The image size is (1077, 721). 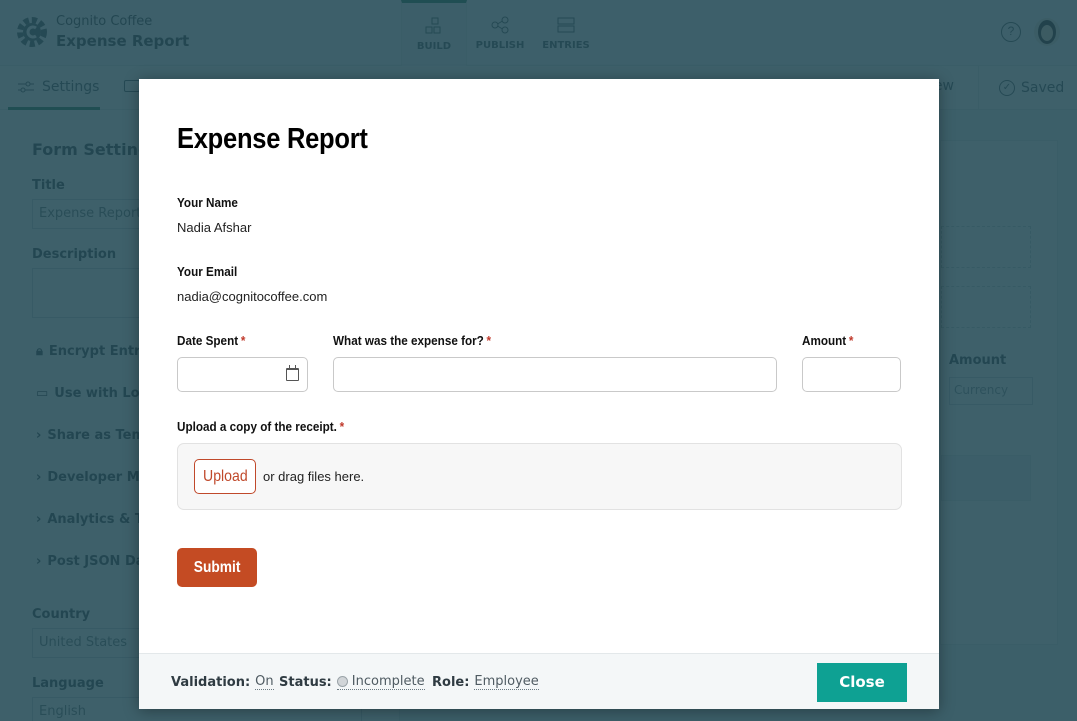 What do you see at coordinates (257, 426) in the screenshot?
I see `upload-label-text: Upload a copy of the receipt.` at bounding box center [257, 426].